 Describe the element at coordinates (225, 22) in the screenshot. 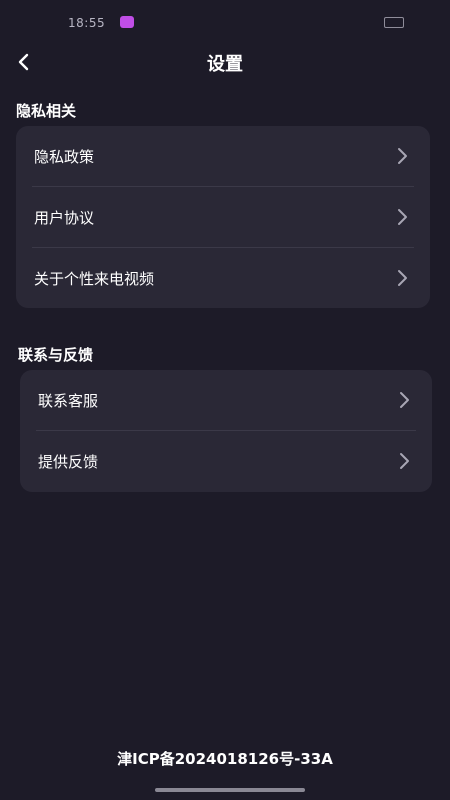

I see `status-bar: 18:55` at that location.